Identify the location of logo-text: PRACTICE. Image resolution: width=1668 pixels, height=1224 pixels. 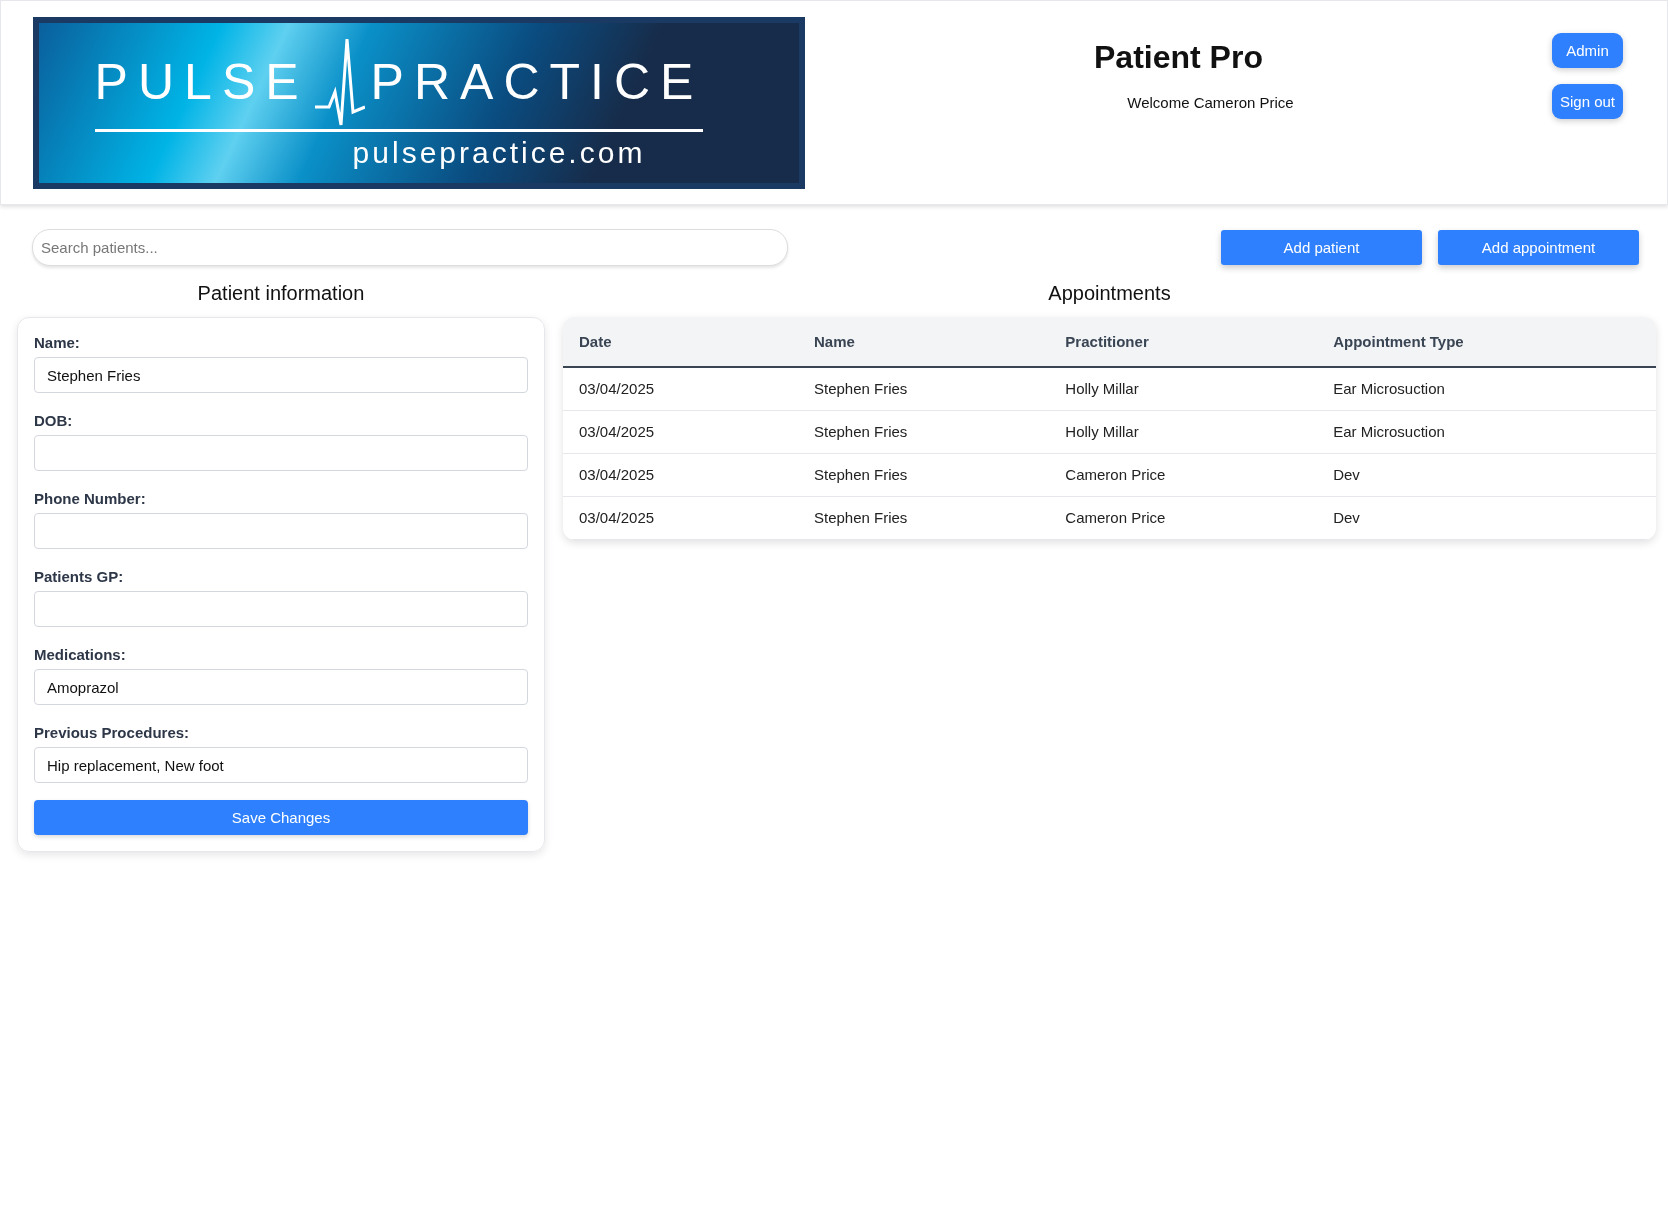
(537, 81).